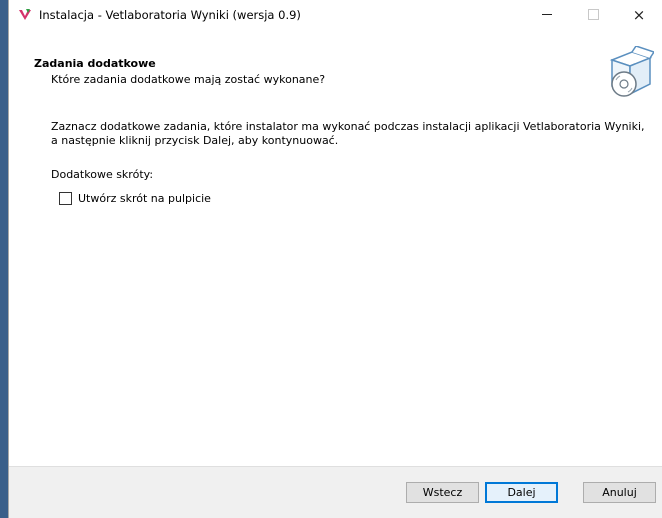 The height and width of the screenshot is (518, 662). I want to click on close-icon: ×, so click(639, 15).